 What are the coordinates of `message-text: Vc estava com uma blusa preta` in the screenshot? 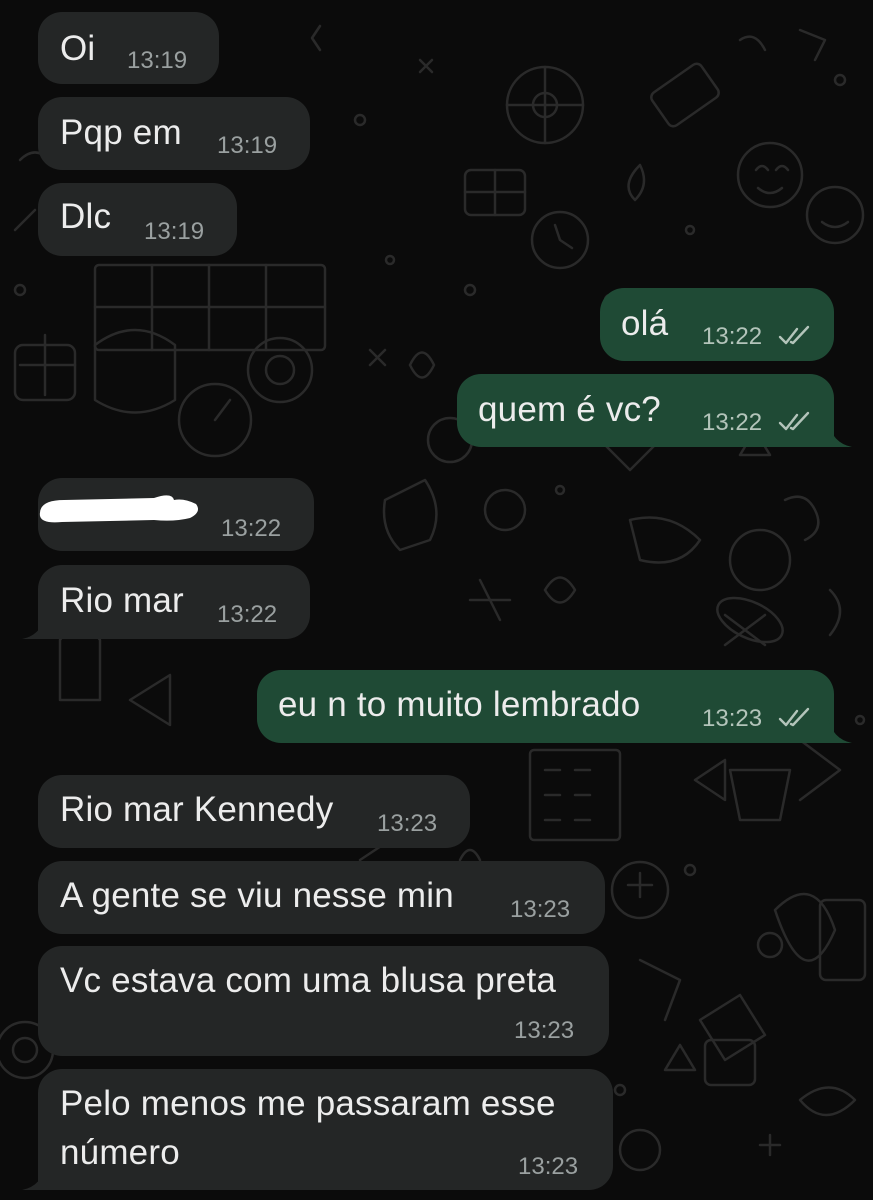 It's located at (308, 980).